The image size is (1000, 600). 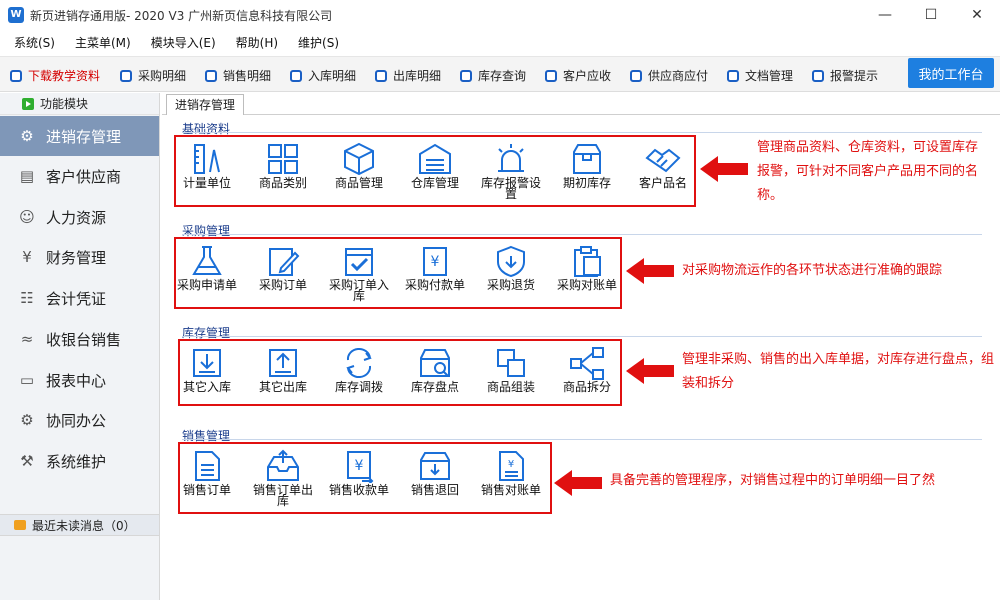 What do you see at coordinates (79, 420) in the screenshot?
I see `sidebar-item-collaboration: ⚙ 协同办公` at bounding box center [79, 420].